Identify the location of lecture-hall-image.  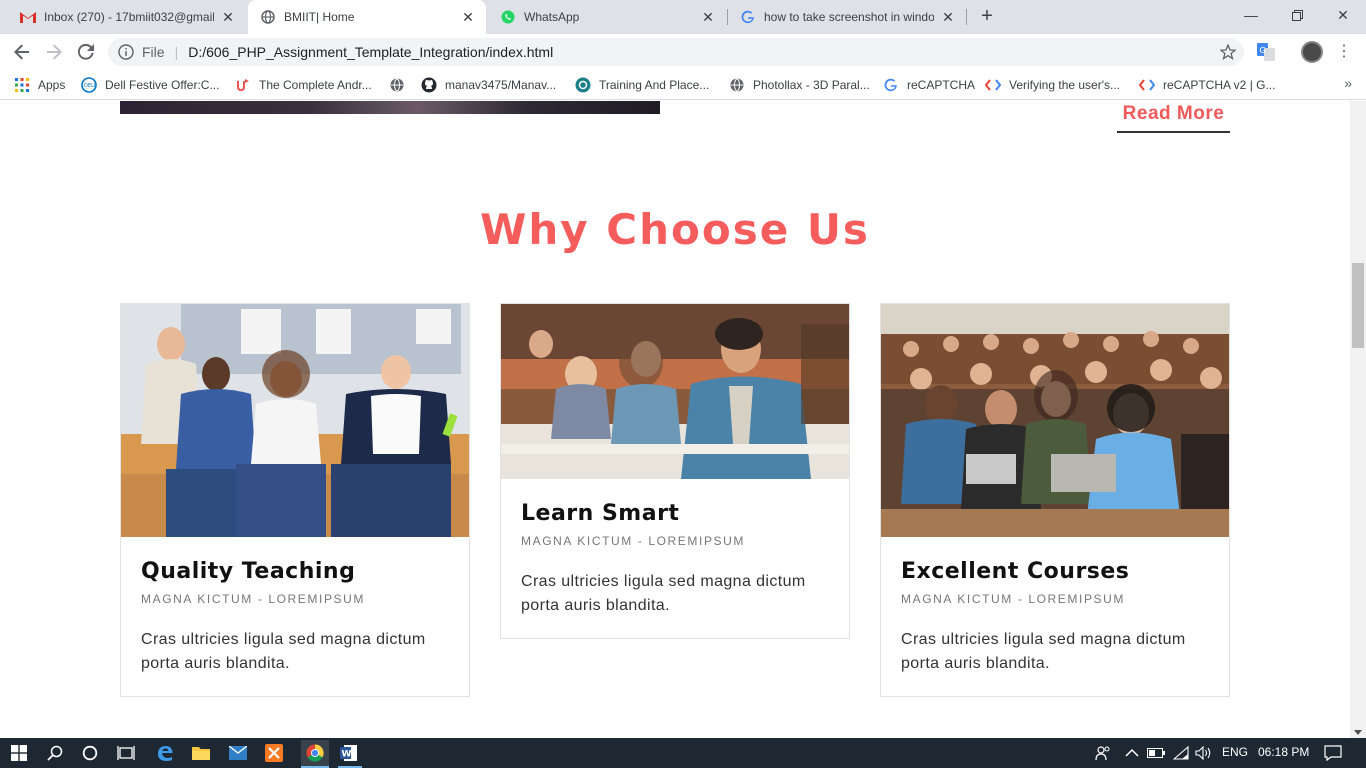
(675, 391).